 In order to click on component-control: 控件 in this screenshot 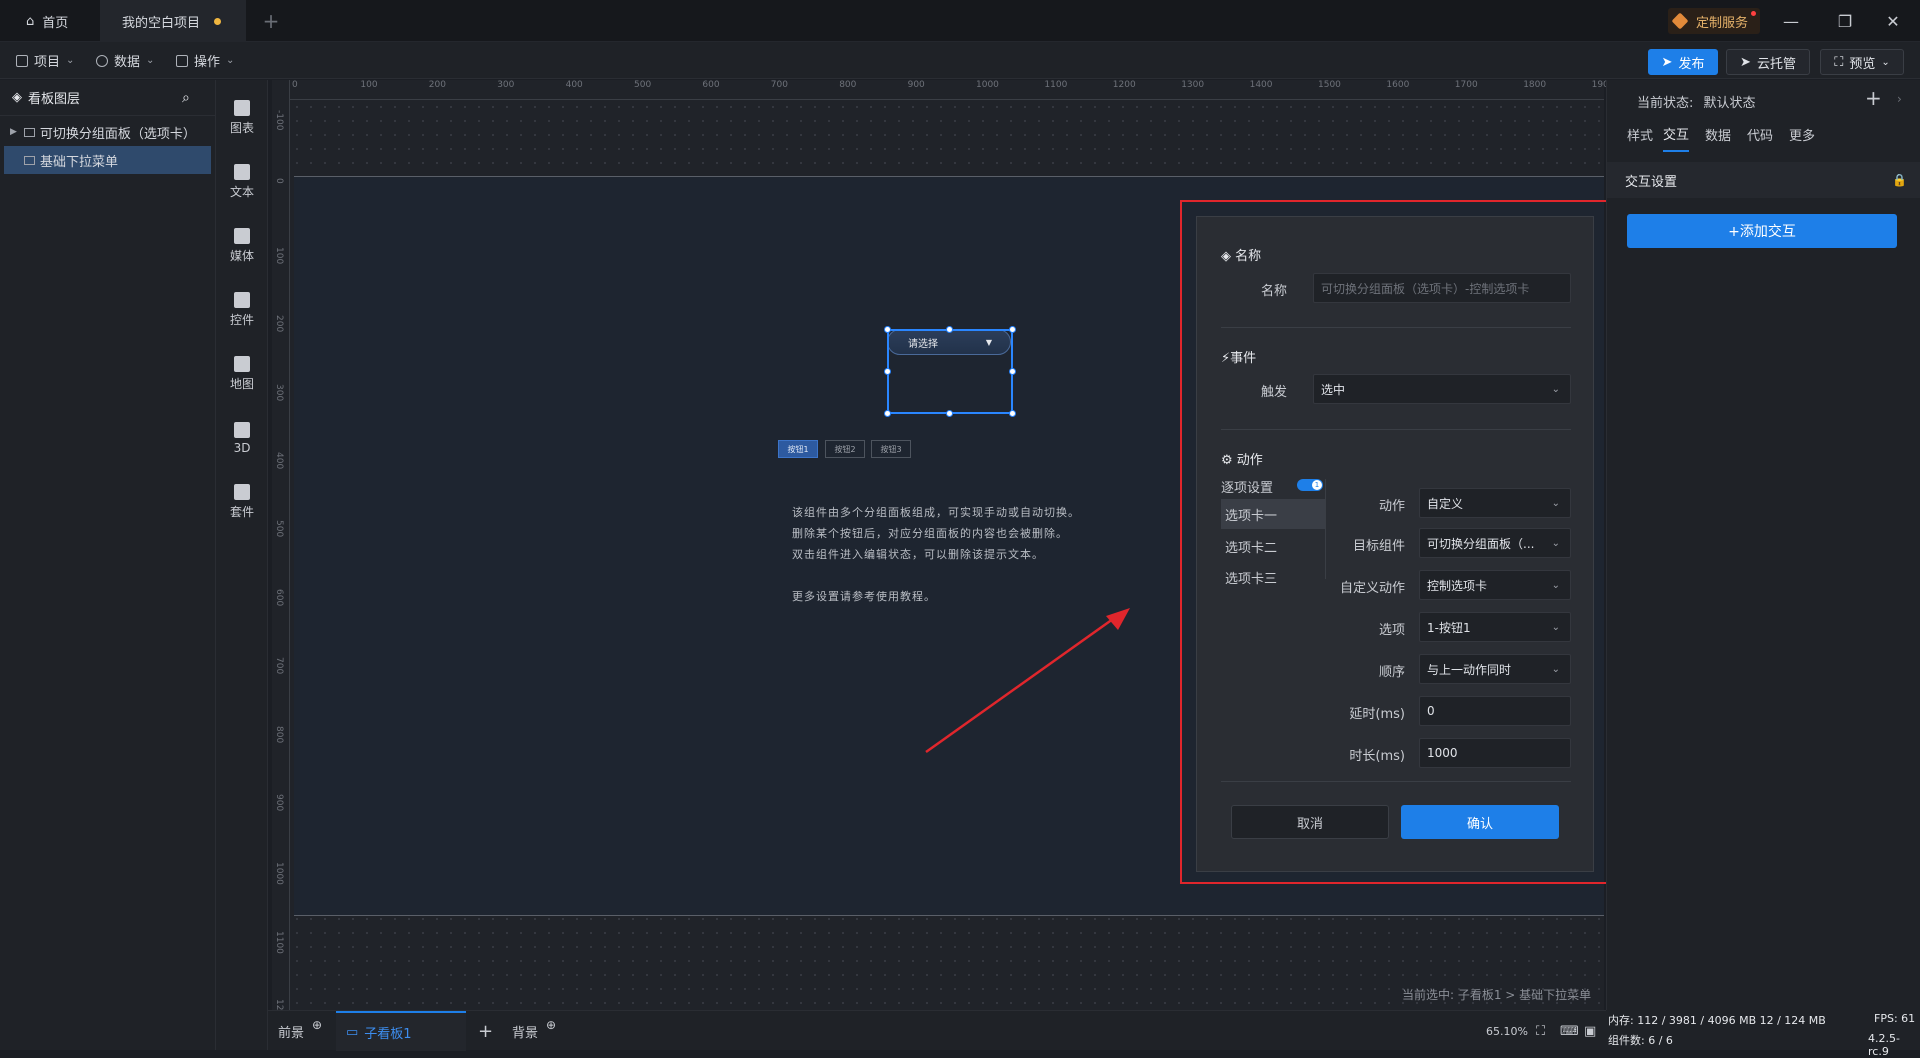, I will do `click(242, 310)`.